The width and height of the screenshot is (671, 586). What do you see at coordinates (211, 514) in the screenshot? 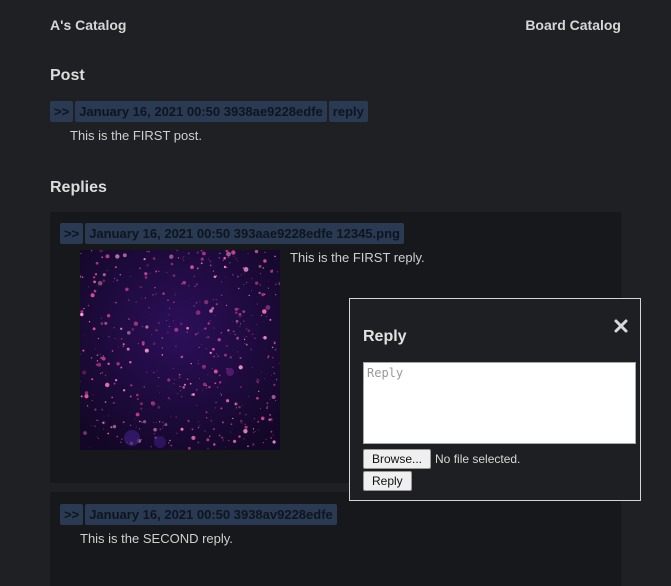
I see `reply-meta: January 16, 2021 00:50 3938av9228edfe` at bounding box center [211, 514].